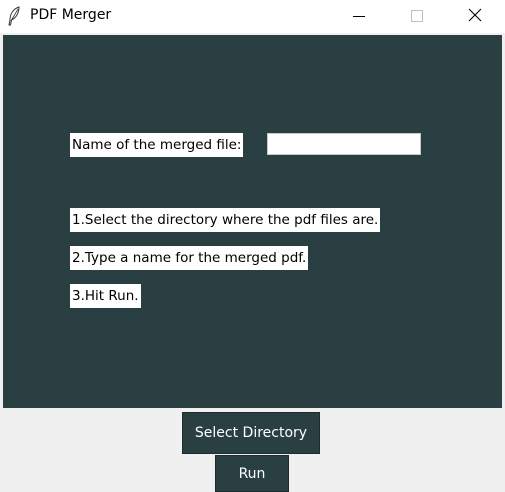 This screenshot has width=505, height=492. Describe the element at coordinates (344, 144) in the screenshot. I see `merged-file-name-input` at that location.